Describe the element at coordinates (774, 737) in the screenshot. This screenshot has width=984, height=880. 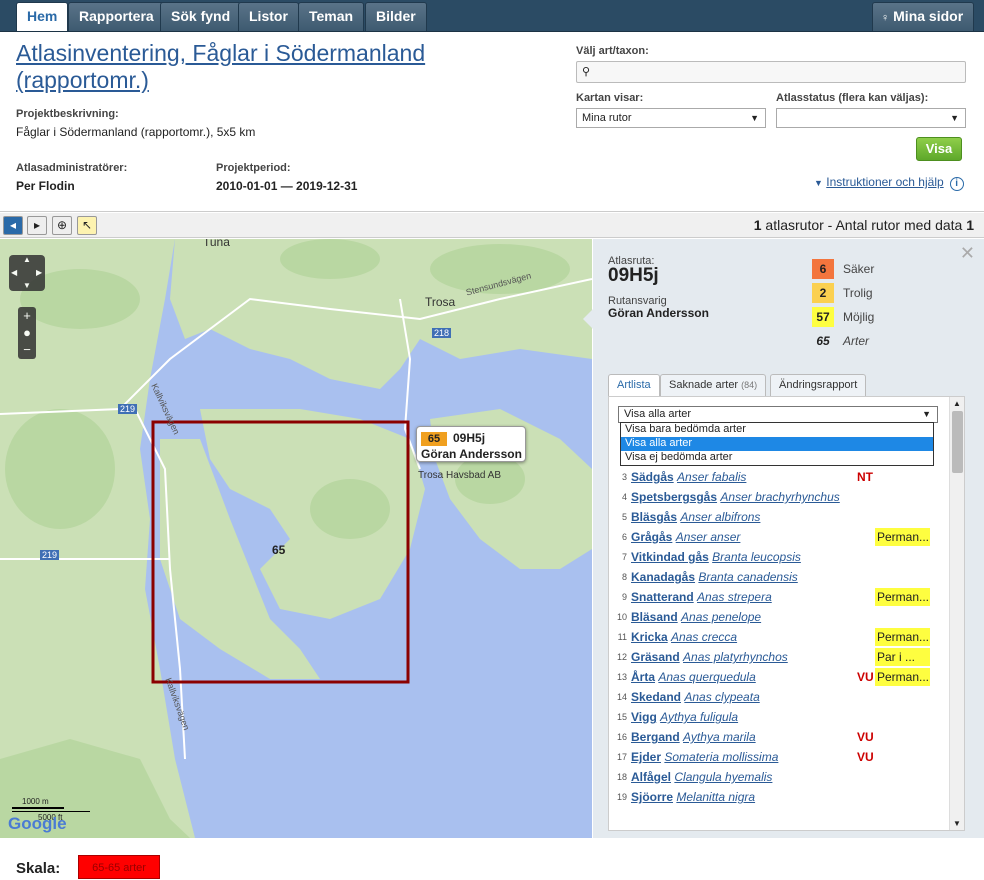
I see `species-row: 16 Bergand Aythya marila VU` at that location.